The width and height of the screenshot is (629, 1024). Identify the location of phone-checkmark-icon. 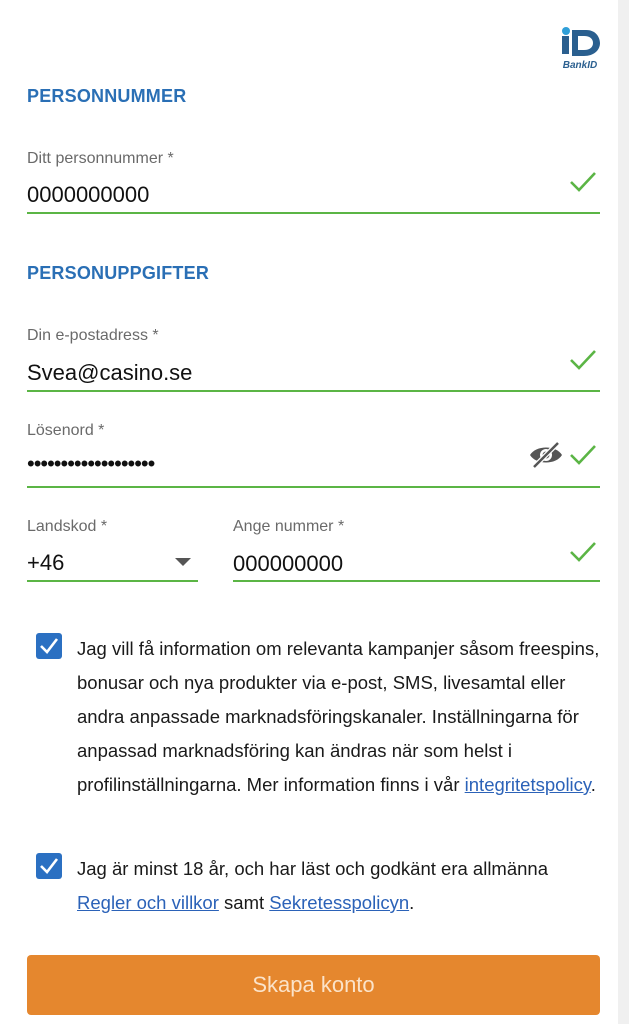
(583, 552).